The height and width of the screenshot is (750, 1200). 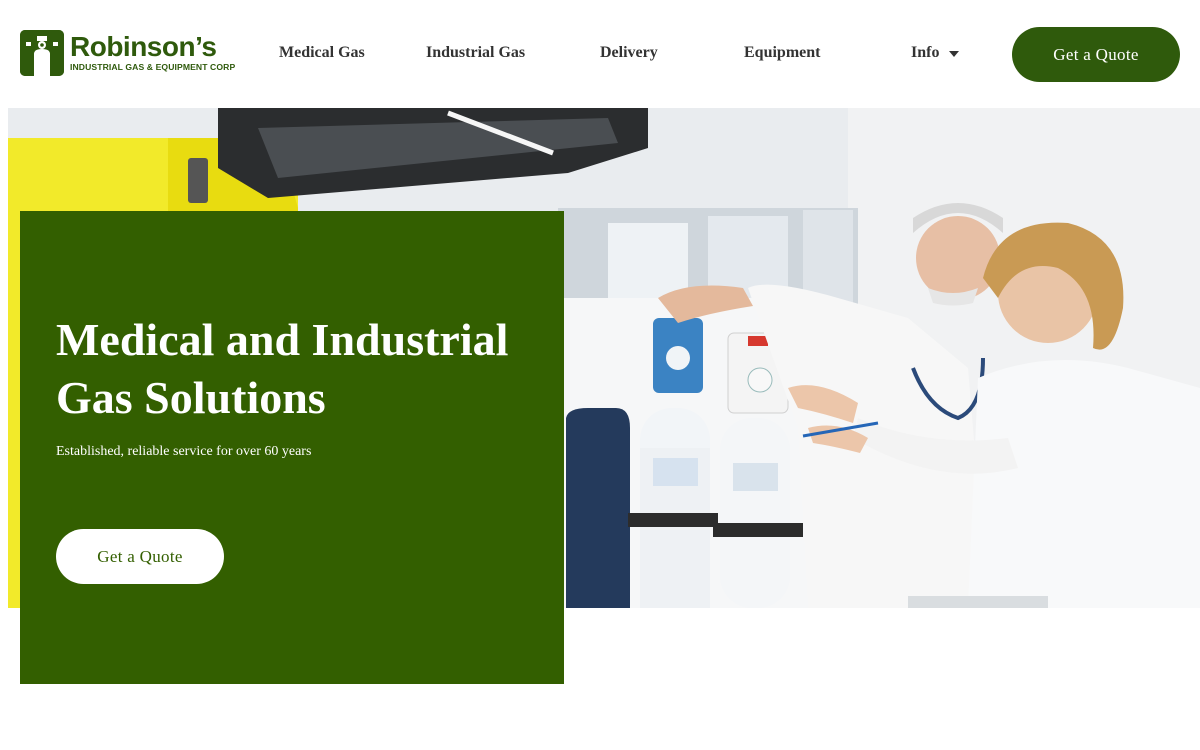 I want to click on hero-get-quote-button: Get a Quote, so click(x=140, y=556).